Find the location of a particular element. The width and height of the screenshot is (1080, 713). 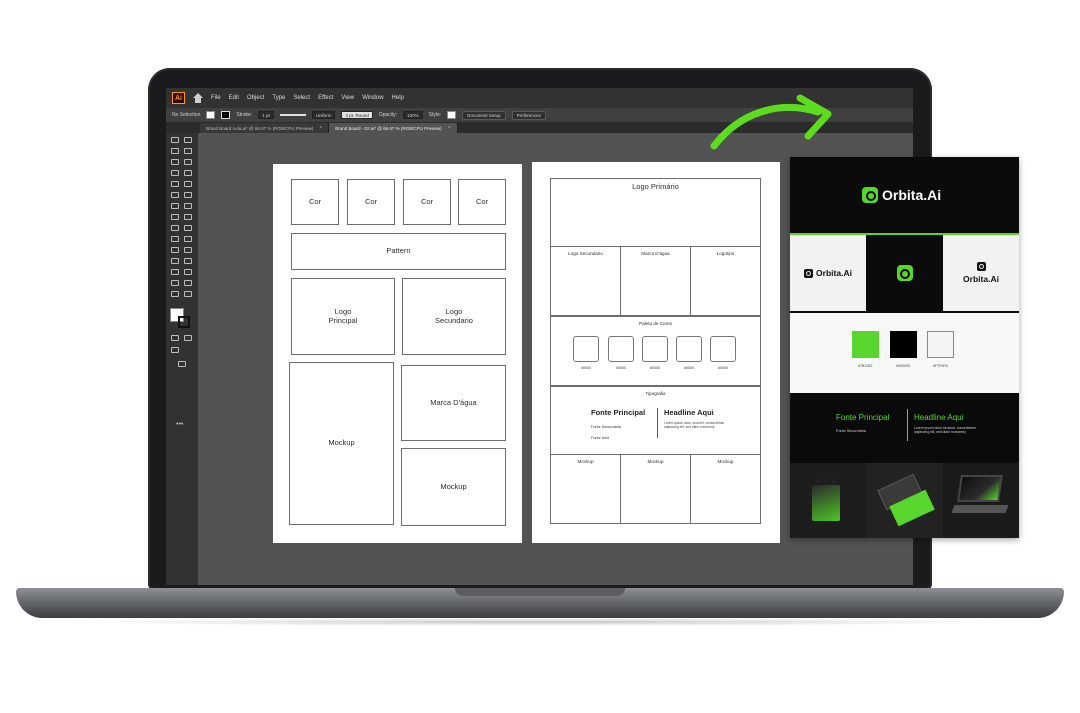

orbita-logo-icon is located at coordinates (904, 273).